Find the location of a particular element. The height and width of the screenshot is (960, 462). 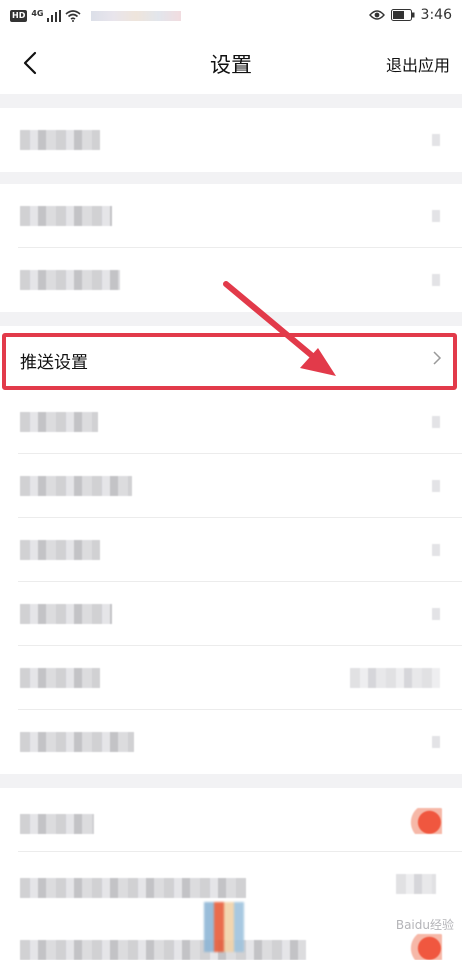

blurred-toggle is located at coordinates (416, 884).